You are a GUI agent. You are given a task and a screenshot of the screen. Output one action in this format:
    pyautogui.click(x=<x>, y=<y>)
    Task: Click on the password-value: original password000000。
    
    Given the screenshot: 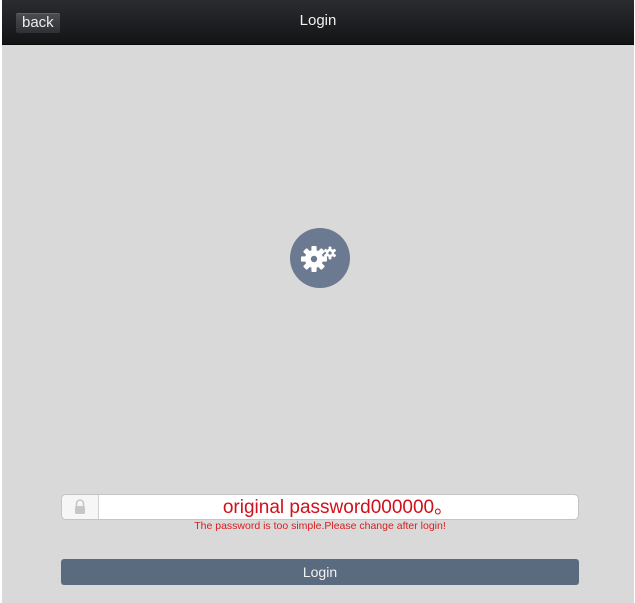 What is the action you would take?
    pyautogui.click(x=338, y=507)
    